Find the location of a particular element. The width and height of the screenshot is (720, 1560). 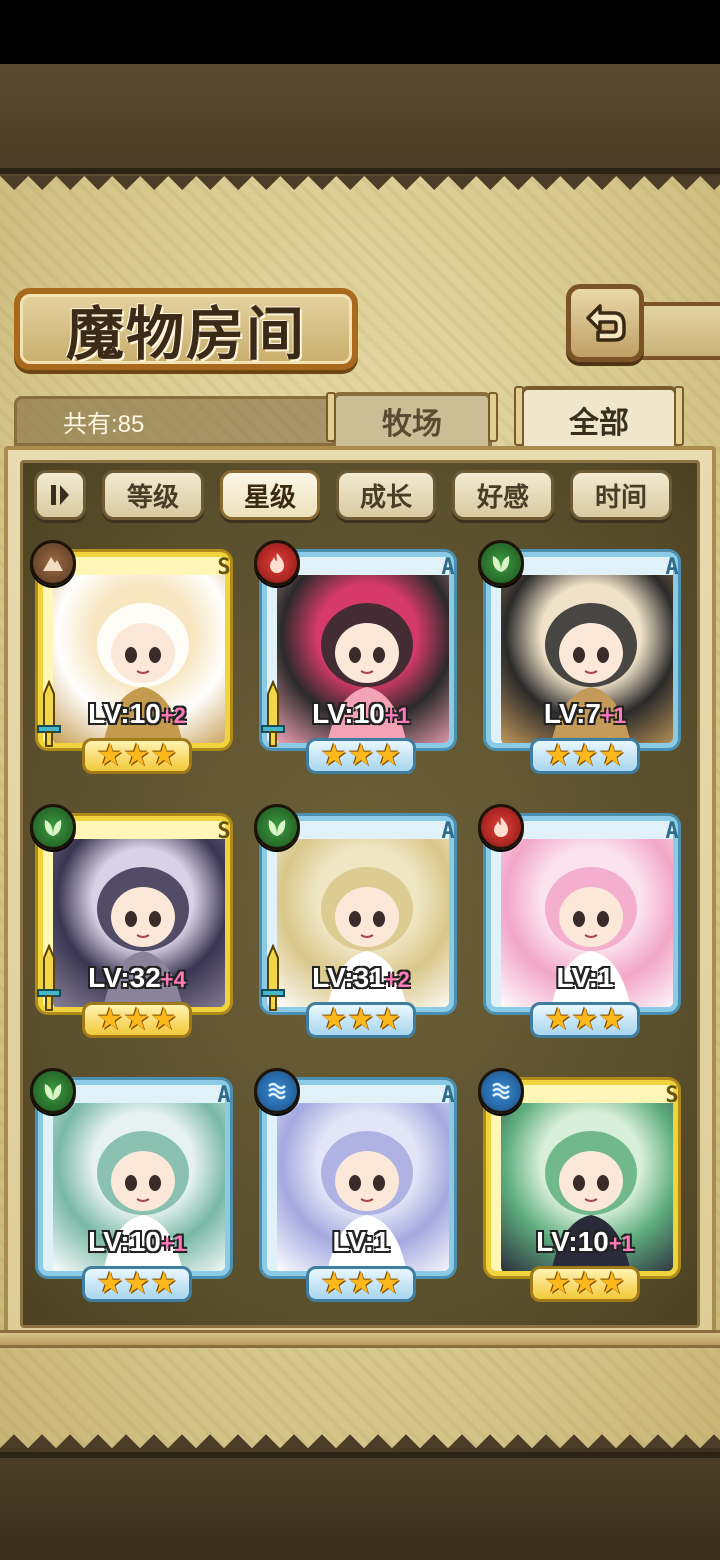

sort-growth-button: 成长 is located at coordinates (386, 495).